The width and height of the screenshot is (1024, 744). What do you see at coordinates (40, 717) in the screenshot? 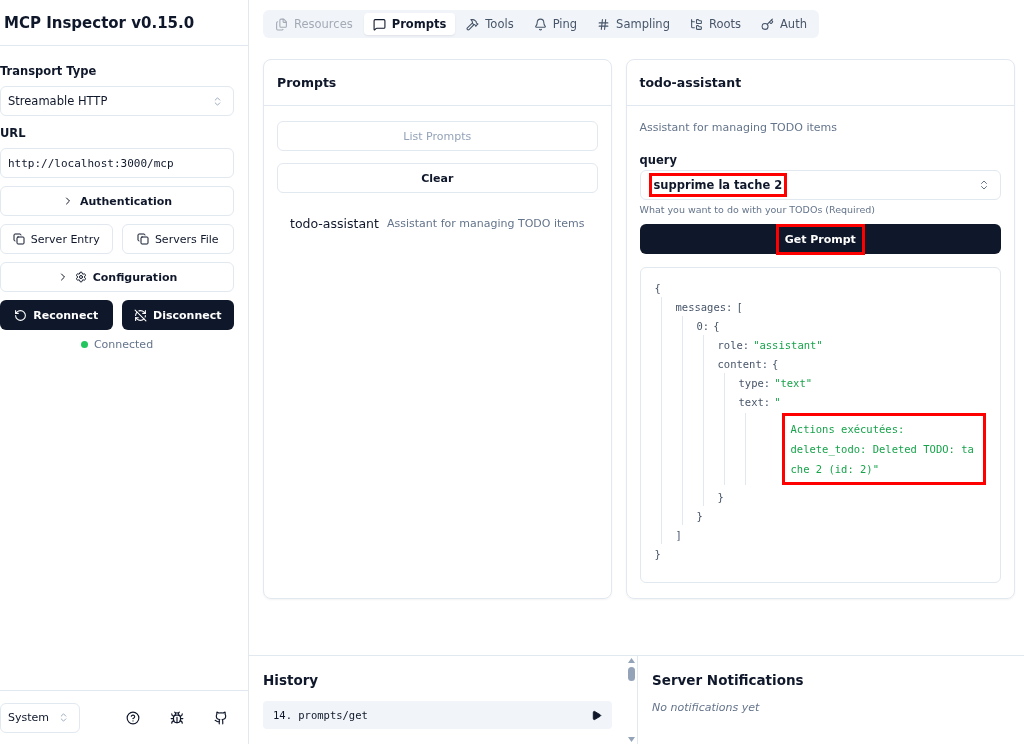
I see `theme-select: System` at bounding box center [40, 717].